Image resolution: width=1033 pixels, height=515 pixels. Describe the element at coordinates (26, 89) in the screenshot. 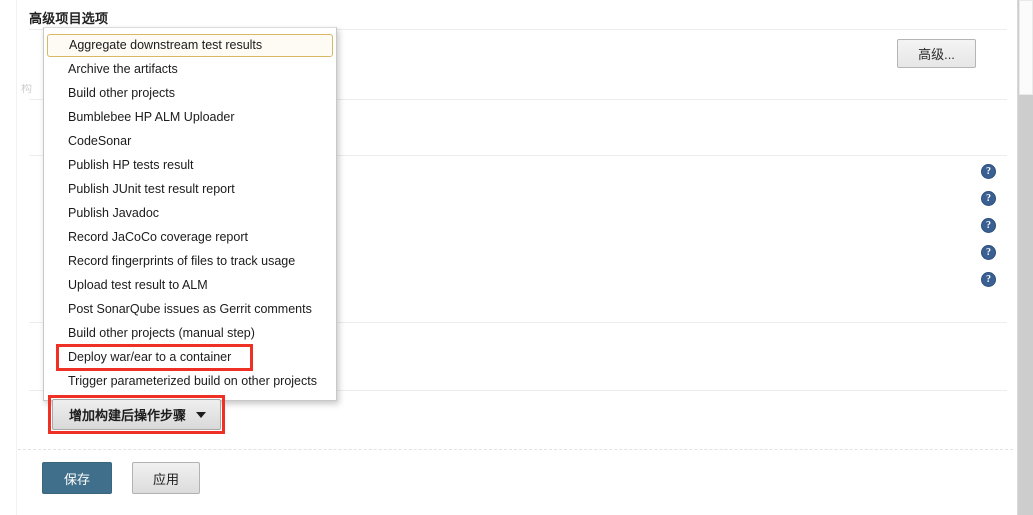

I see `clipped-field-label: 构` at that location.